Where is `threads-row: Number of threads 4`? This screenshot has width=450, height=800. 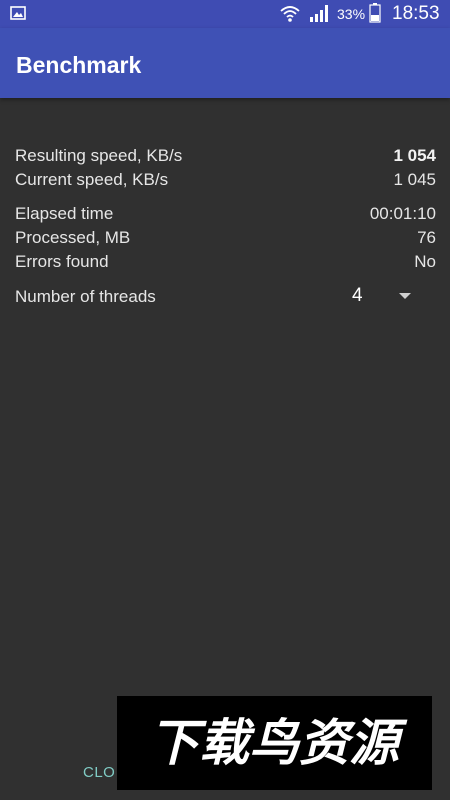
threads-row: Number of threads 4 is located at coordinates (215, 297).